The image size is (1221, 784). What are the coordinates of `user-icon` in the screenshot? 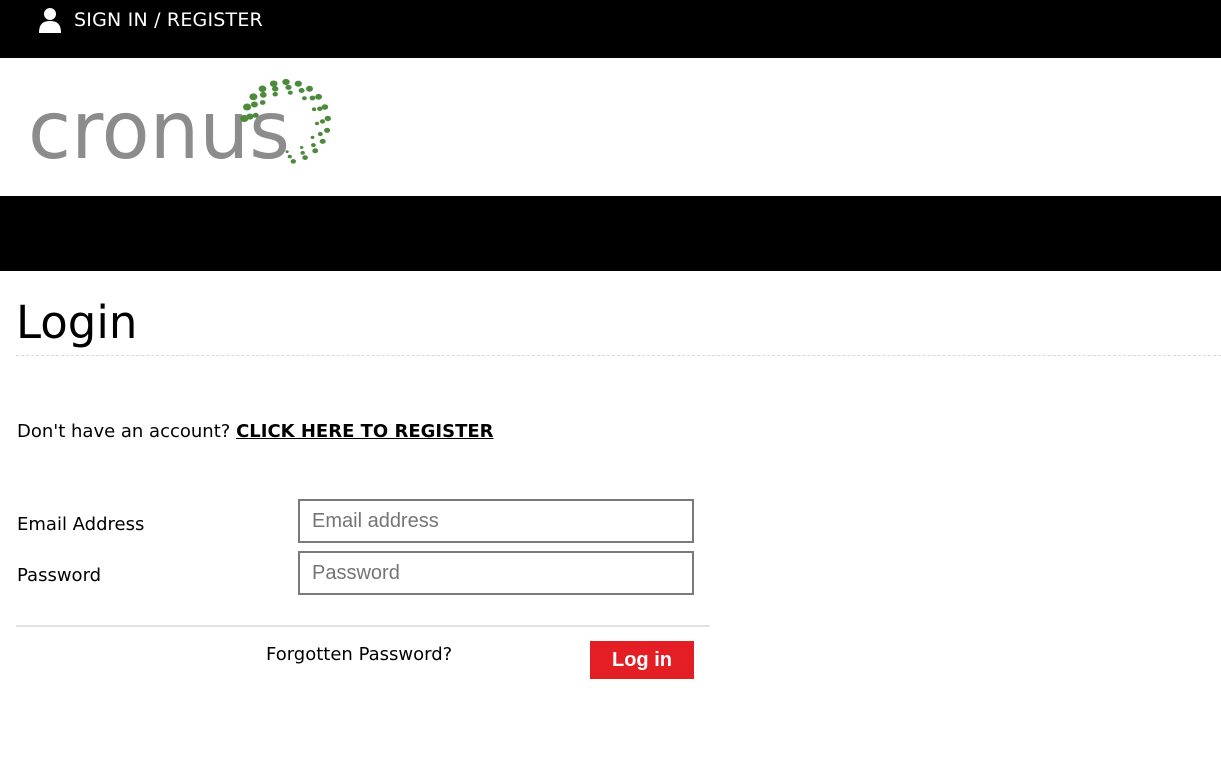 It's located at (50, 20).